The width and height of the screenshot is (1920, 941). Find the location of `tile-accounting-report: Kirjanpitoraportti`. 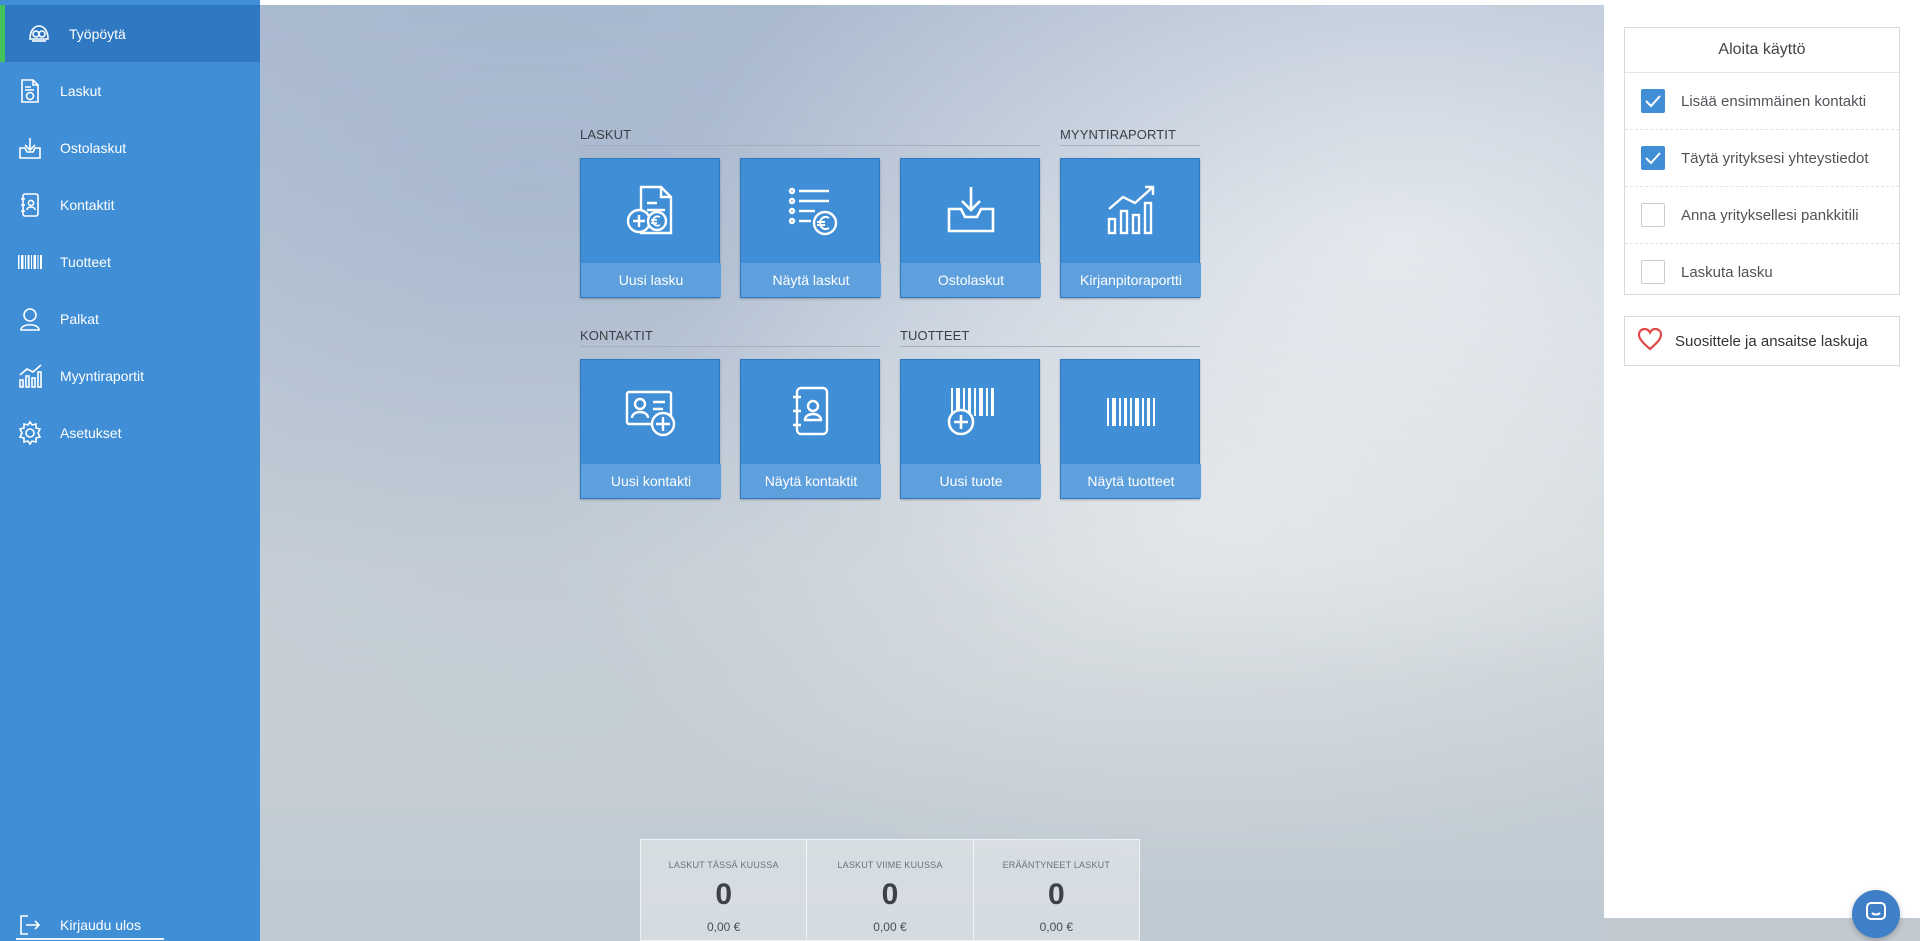

tile-accounting-report: Kirjanpitoraportti is located at coordinates (1130, 228).